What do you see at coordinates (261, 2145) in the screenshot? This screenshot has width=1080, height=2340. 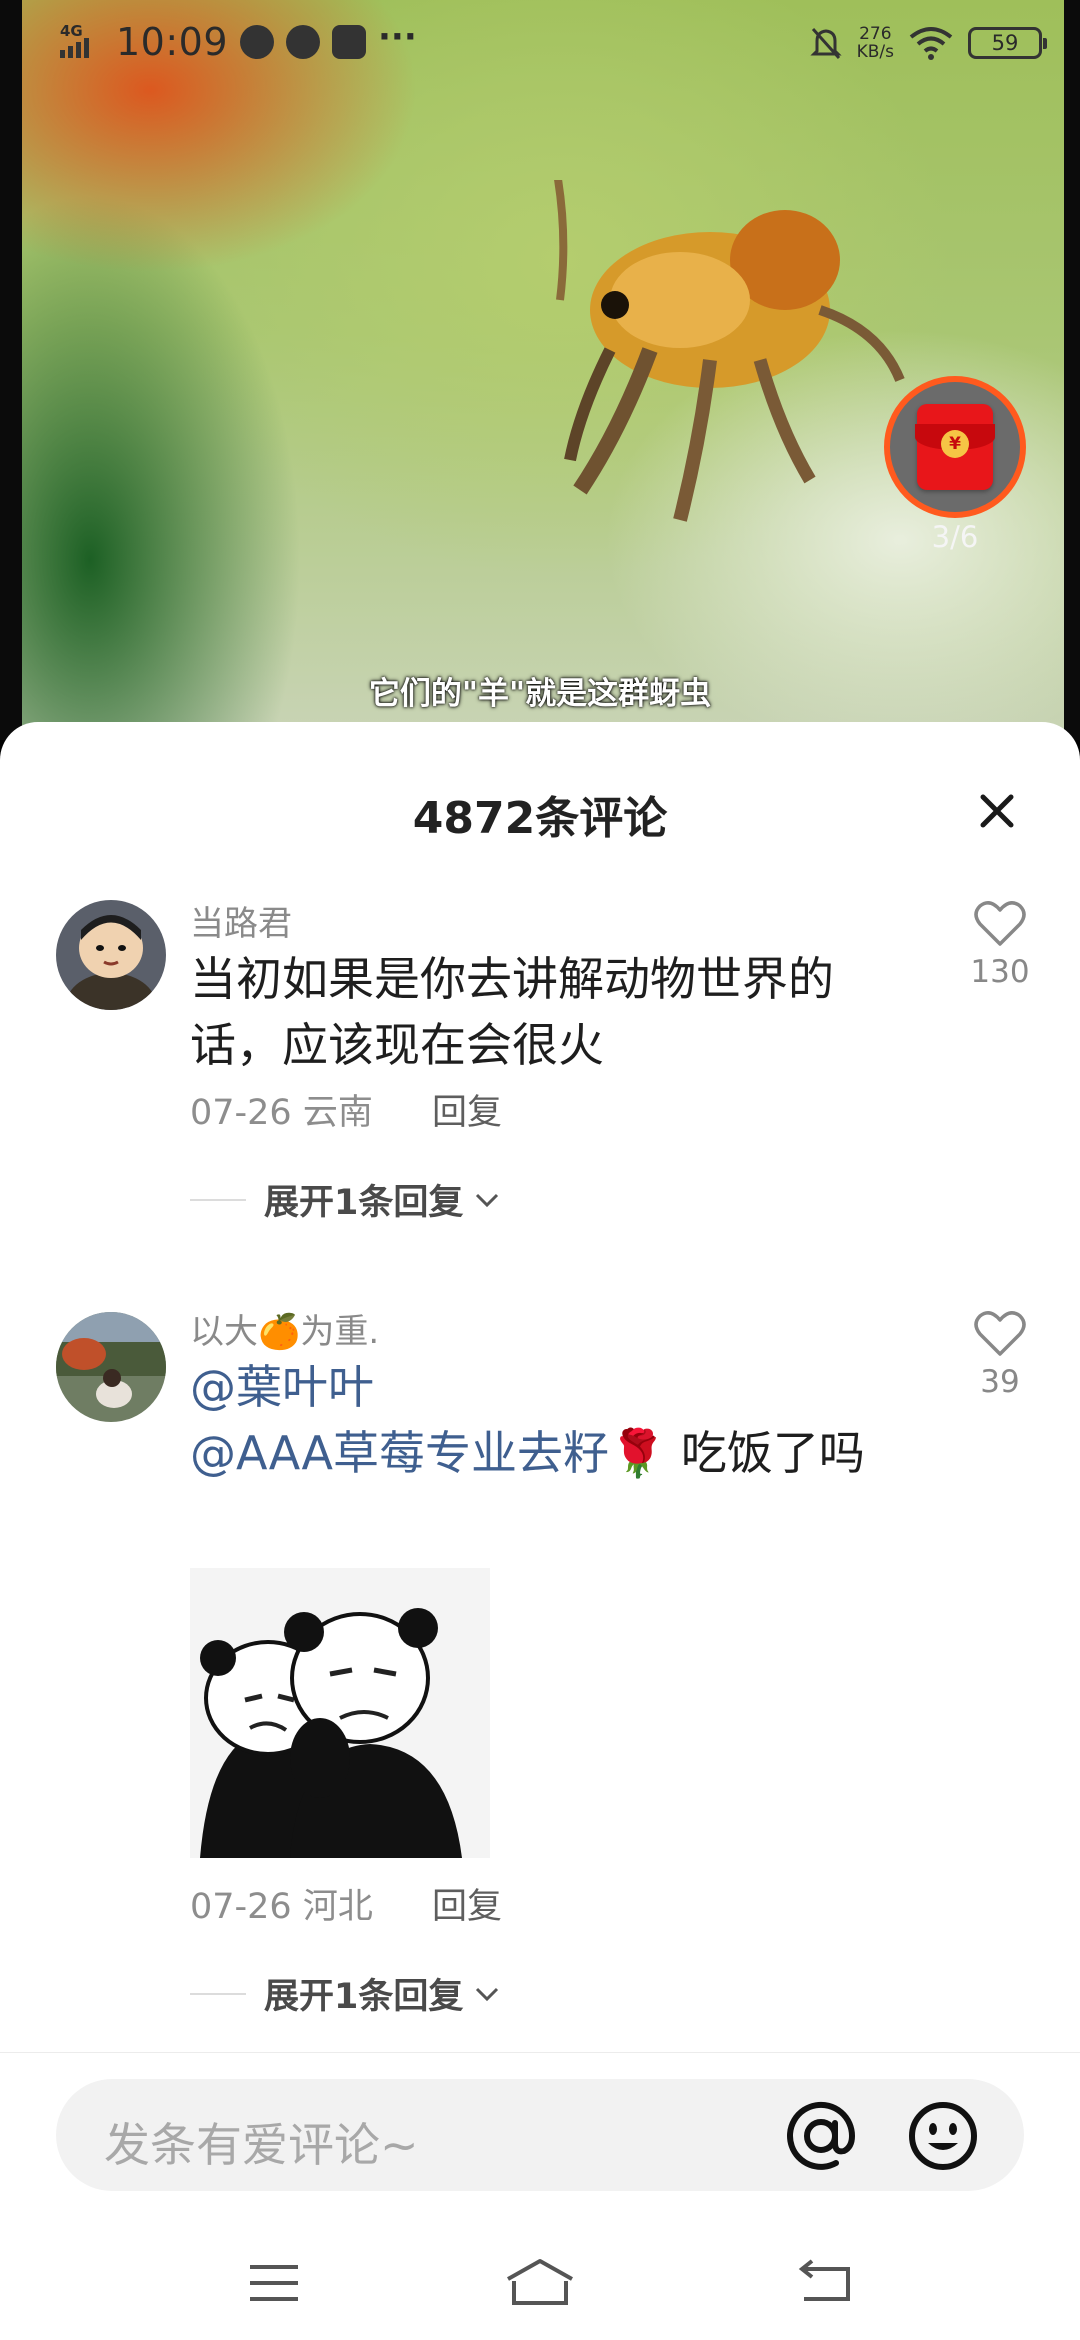 I see `comment-input-placeholder: 发条有爱评论~` at bounding box center [261, 2145].